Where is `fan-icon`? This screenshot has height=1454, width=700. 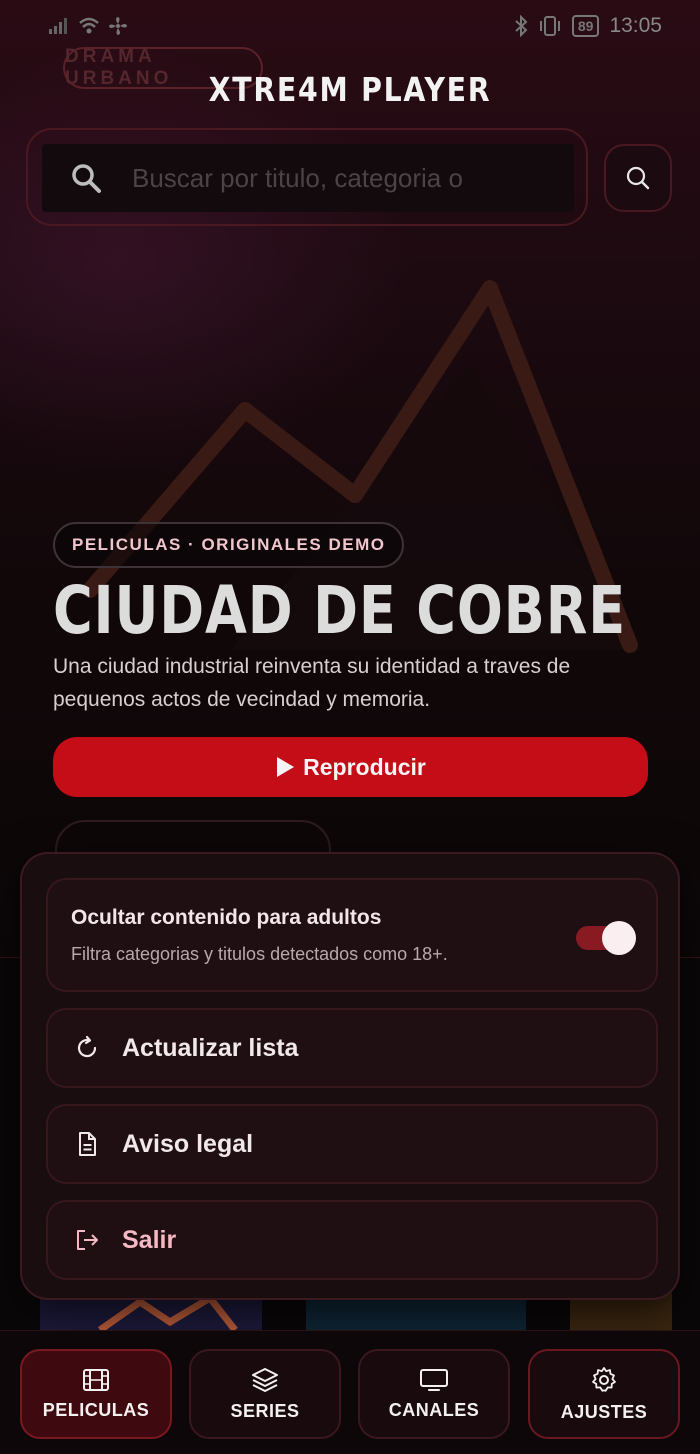
fan-icon is located at coordinates (118, 26).